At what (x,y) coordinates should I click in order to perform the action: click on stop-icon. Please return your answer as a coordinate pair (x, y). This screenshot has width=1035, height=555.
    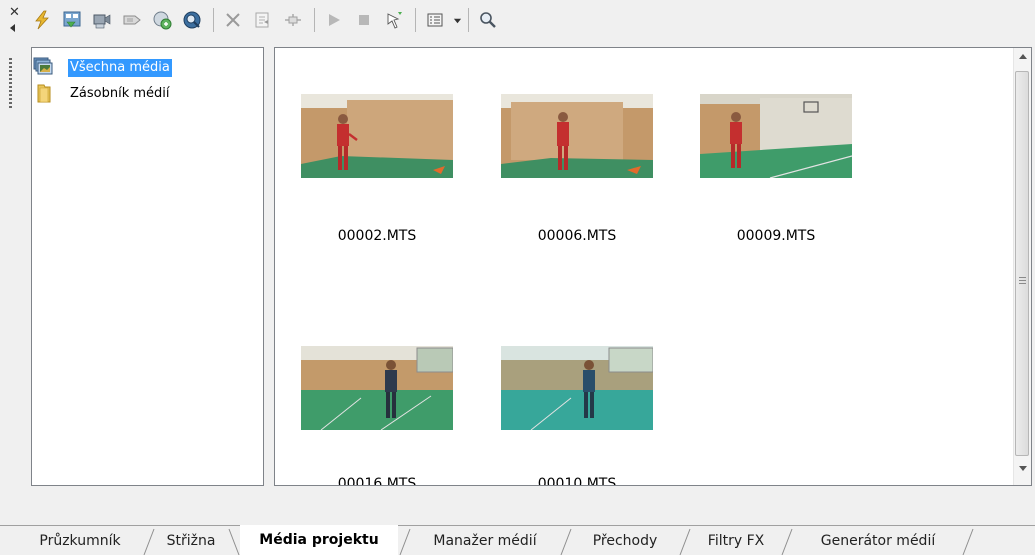
    Looking at the image, I should click on (364, 20).